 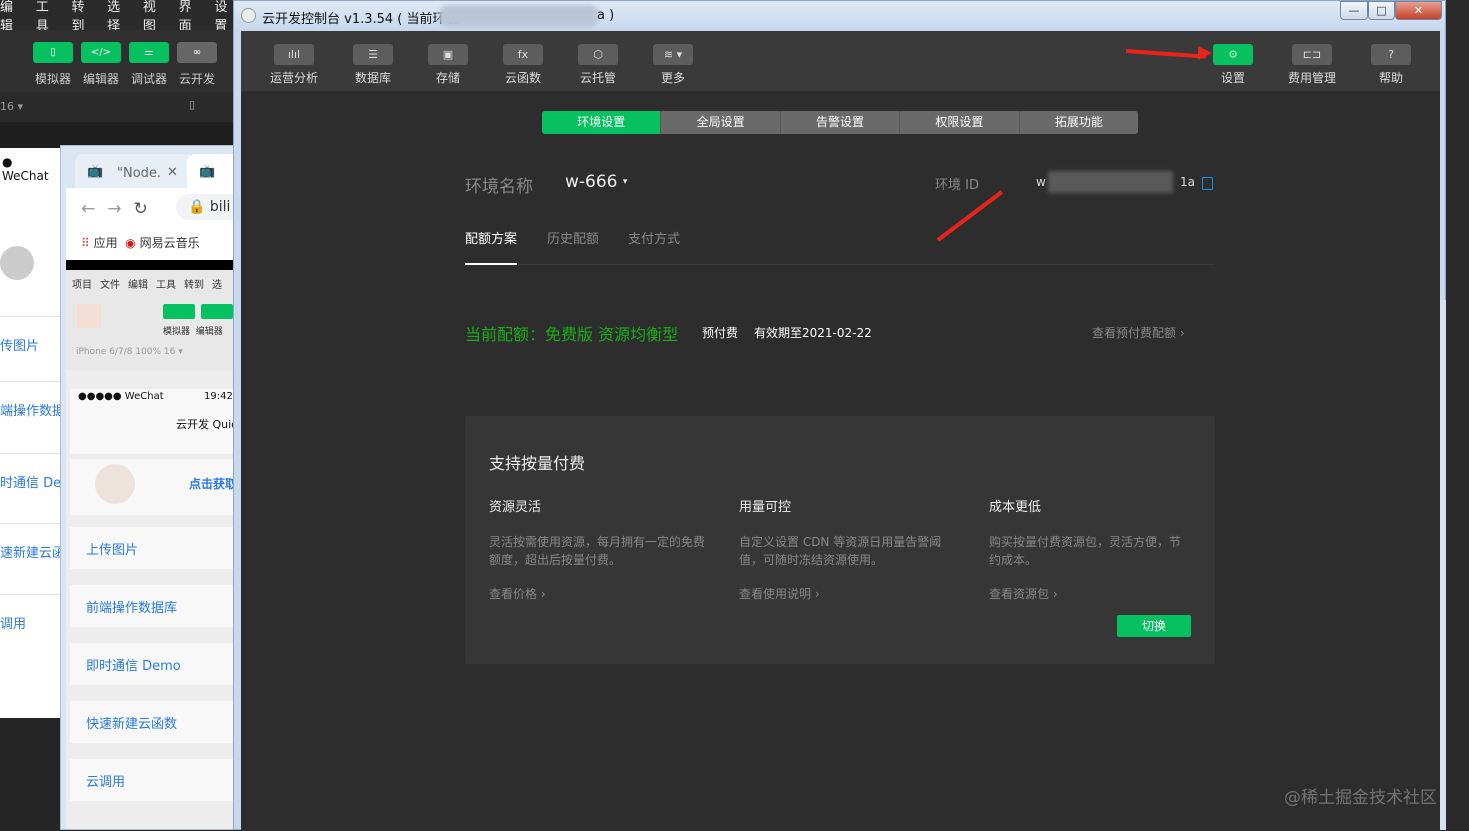 I want to click on chart-icon: ılıl, so click(x=294, y=54).